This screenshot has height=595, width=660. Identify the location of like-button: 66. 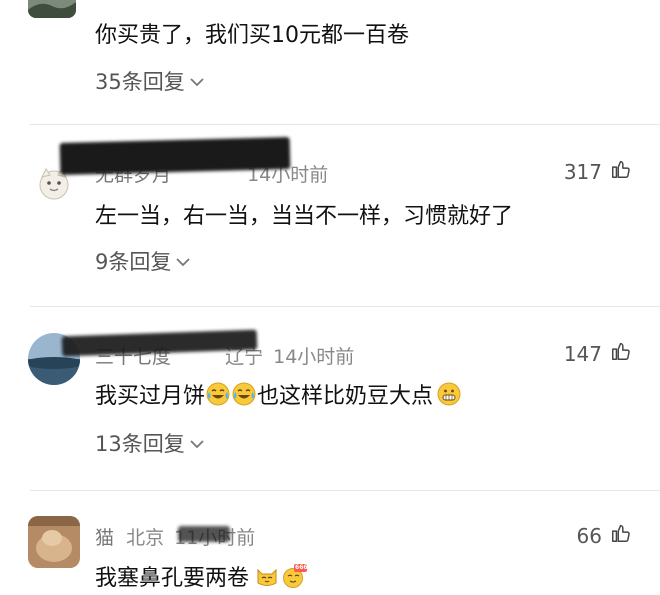
(604, 535).